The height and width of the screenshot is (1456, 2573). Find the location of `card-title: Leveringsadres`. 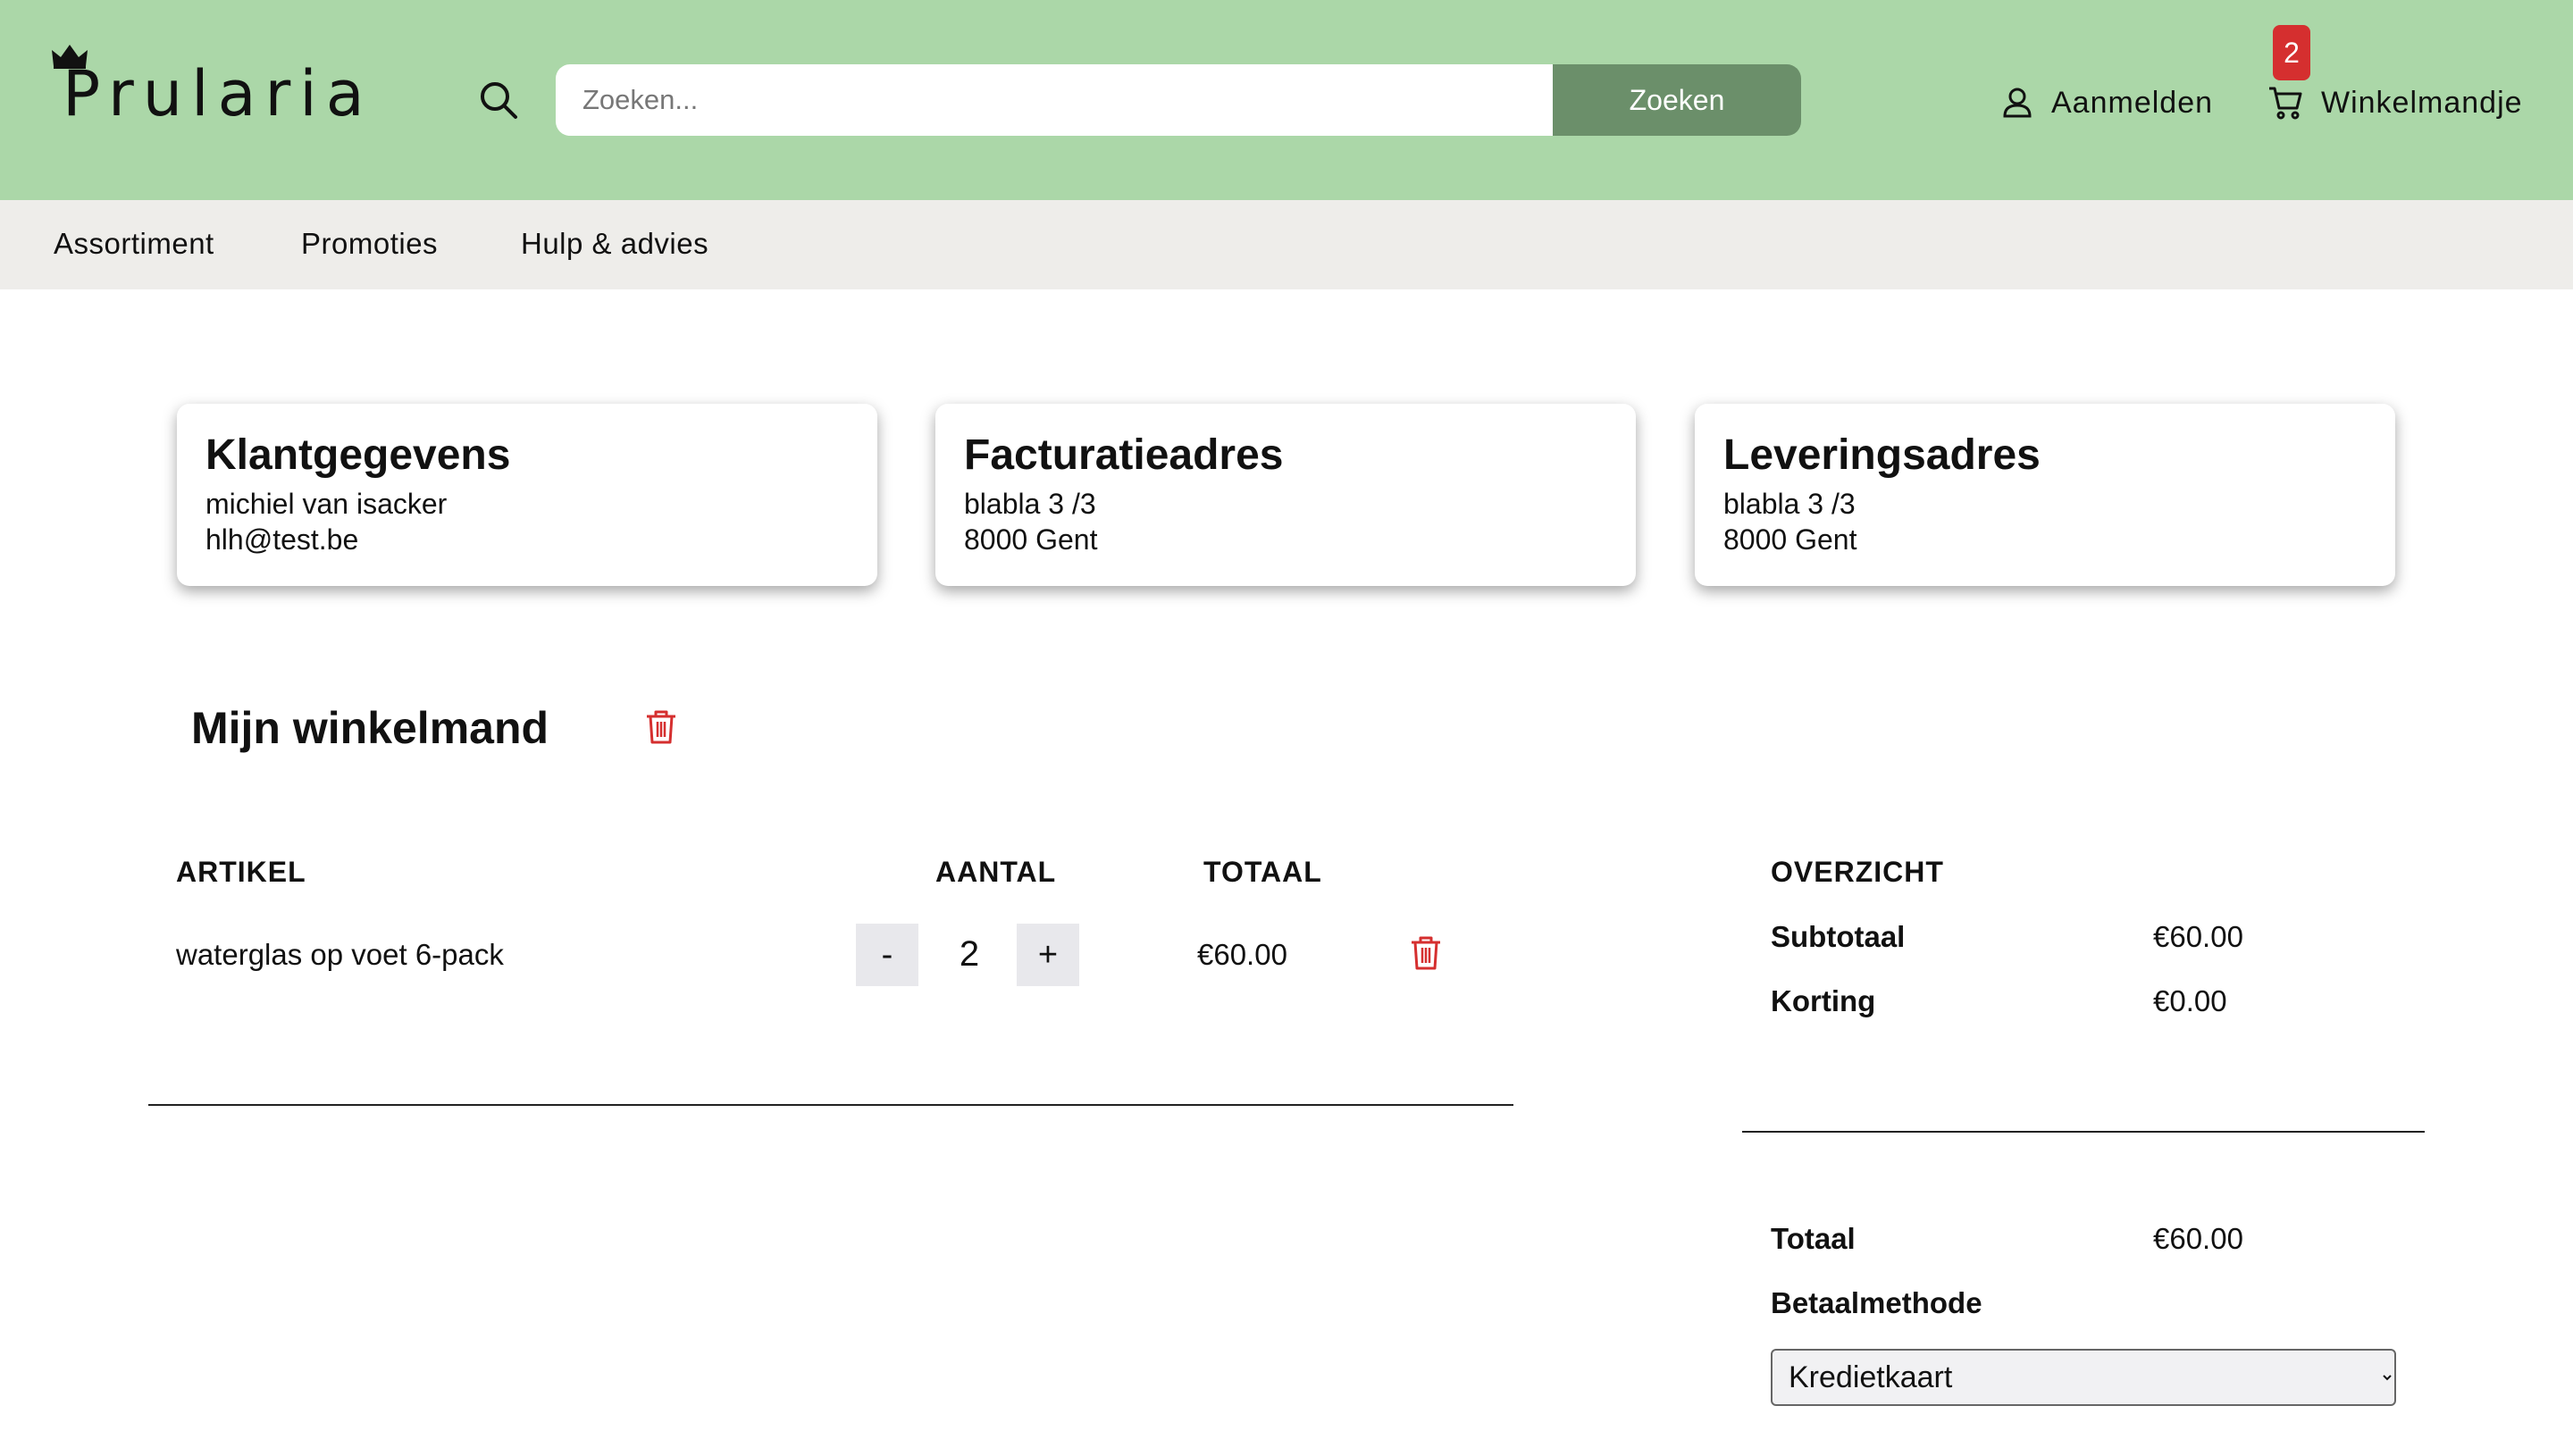

card-title: Leveringsadres is located at coordinates (1882, 455).